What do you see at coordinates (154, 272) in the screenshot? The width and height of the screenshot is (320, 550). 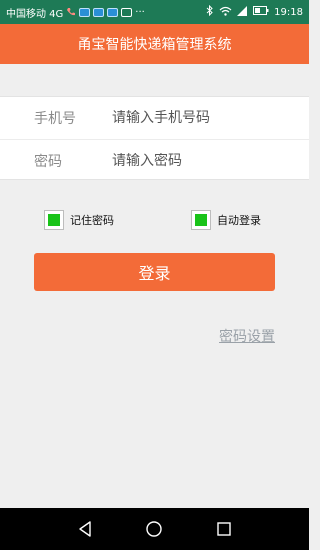 I see `login-button: 登录` at bounding box center [154, 272].